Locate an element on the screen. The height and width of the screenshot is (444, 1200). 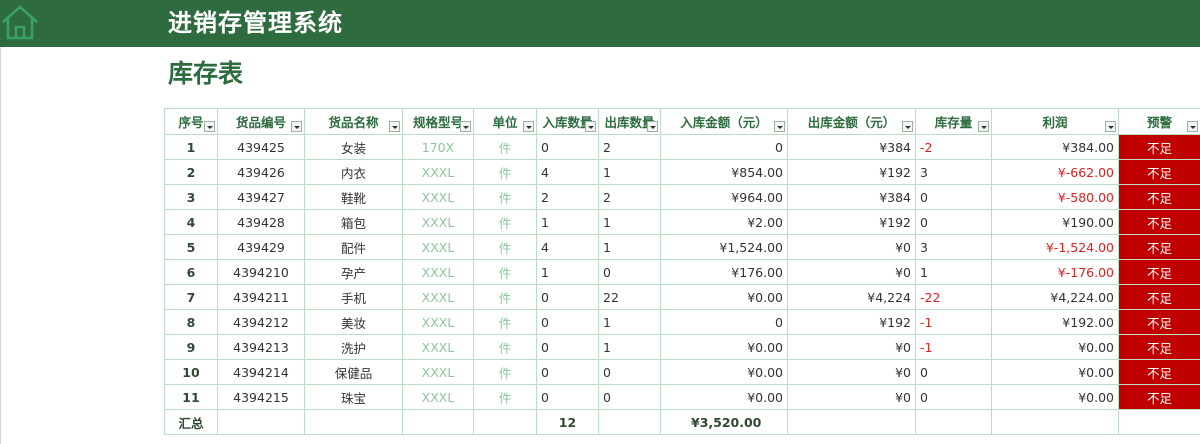
table-row: 1 439425 女装 170X 件 0 2 0 ¥384 -2 ¥384.00 不足 is located at coordinates (682, 147).